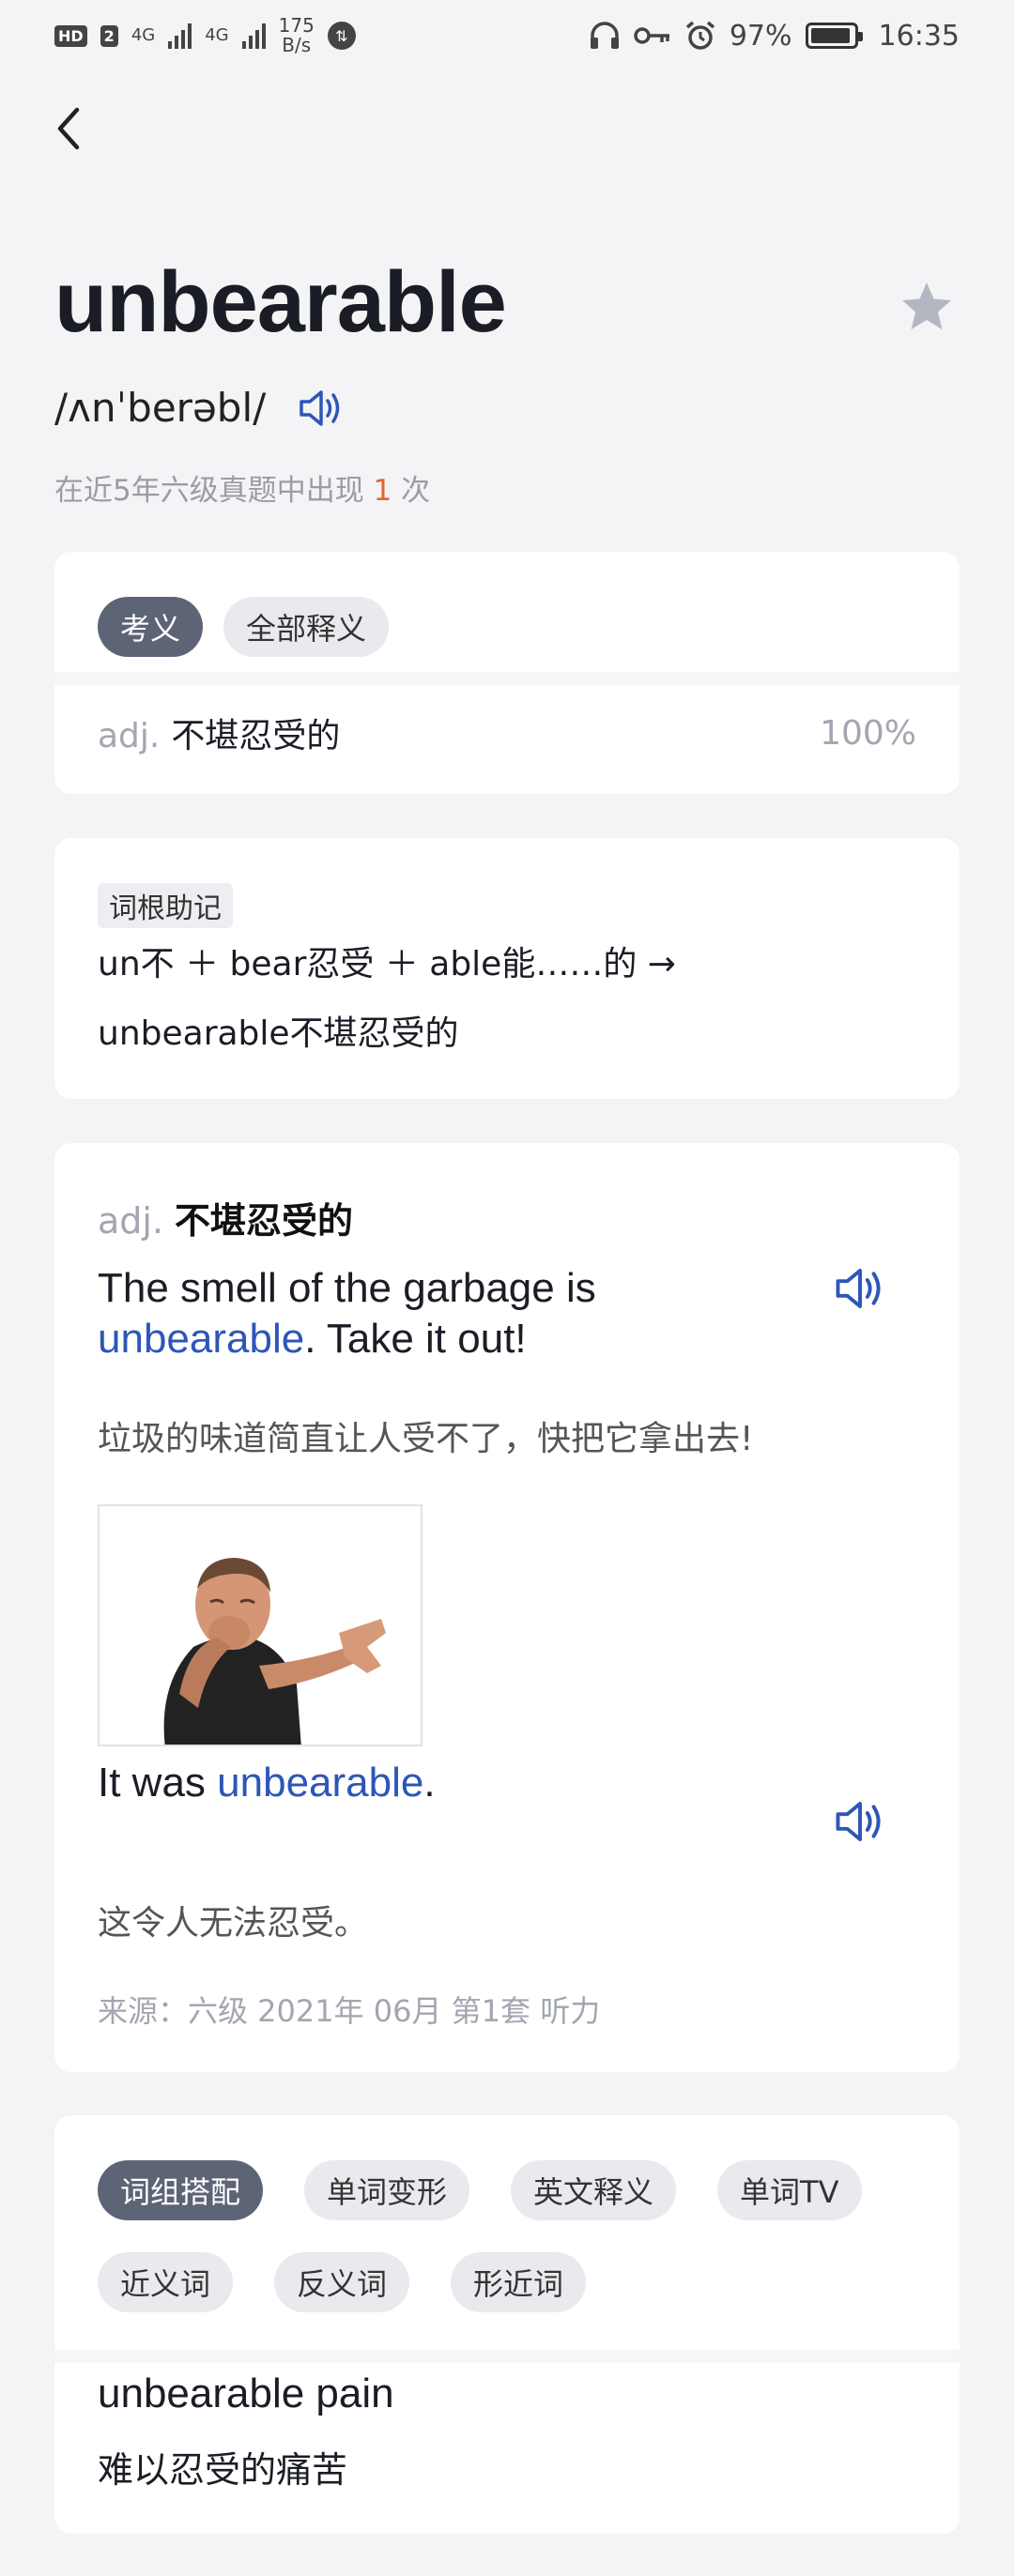 The image size is (1014, 2576). What do you see at coordinates (594, 2190) in the screenshot?
I see `tab-english-definition: 英文释义` at bounding box center [594, 2190].